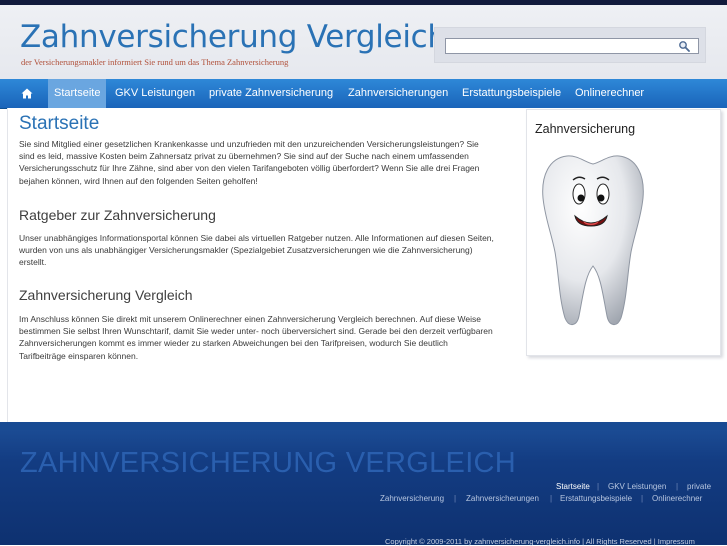 The height and width of the screenshot is (546, 727). I want to click on page-title: Startseite, so click(59, 123).